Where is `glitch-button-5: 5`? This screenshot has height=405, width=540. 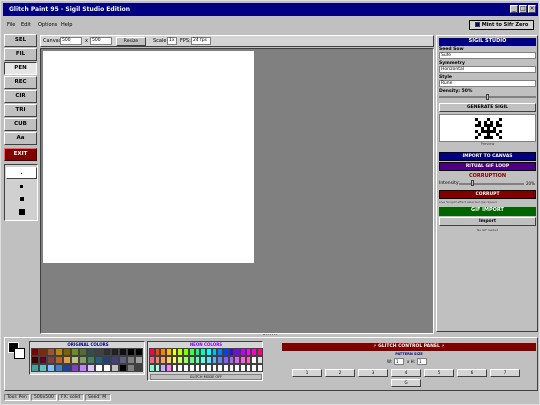
glitch-button-5: 5 is located at coordinates (439, 373).